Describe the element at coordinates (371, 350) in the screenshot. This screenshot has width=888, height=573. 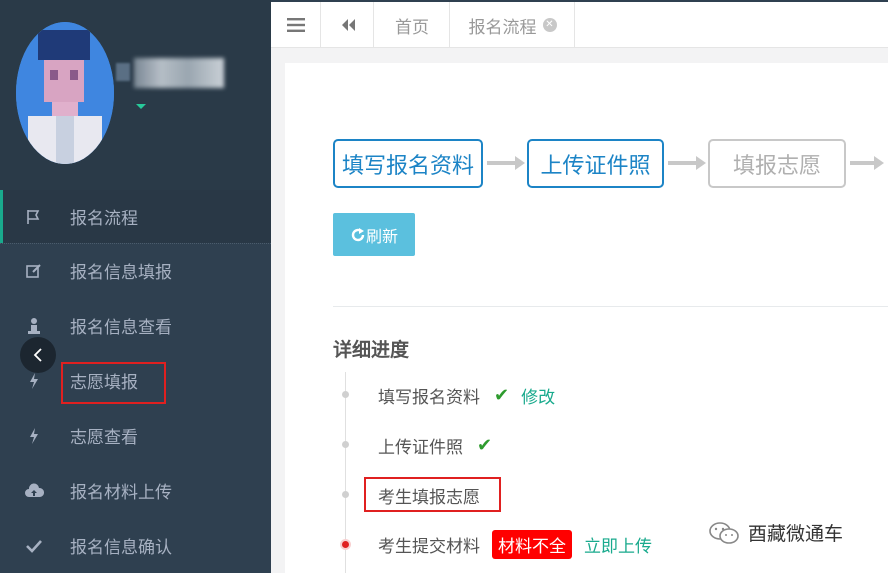
I see `progress-title: 详细进度` at that location.